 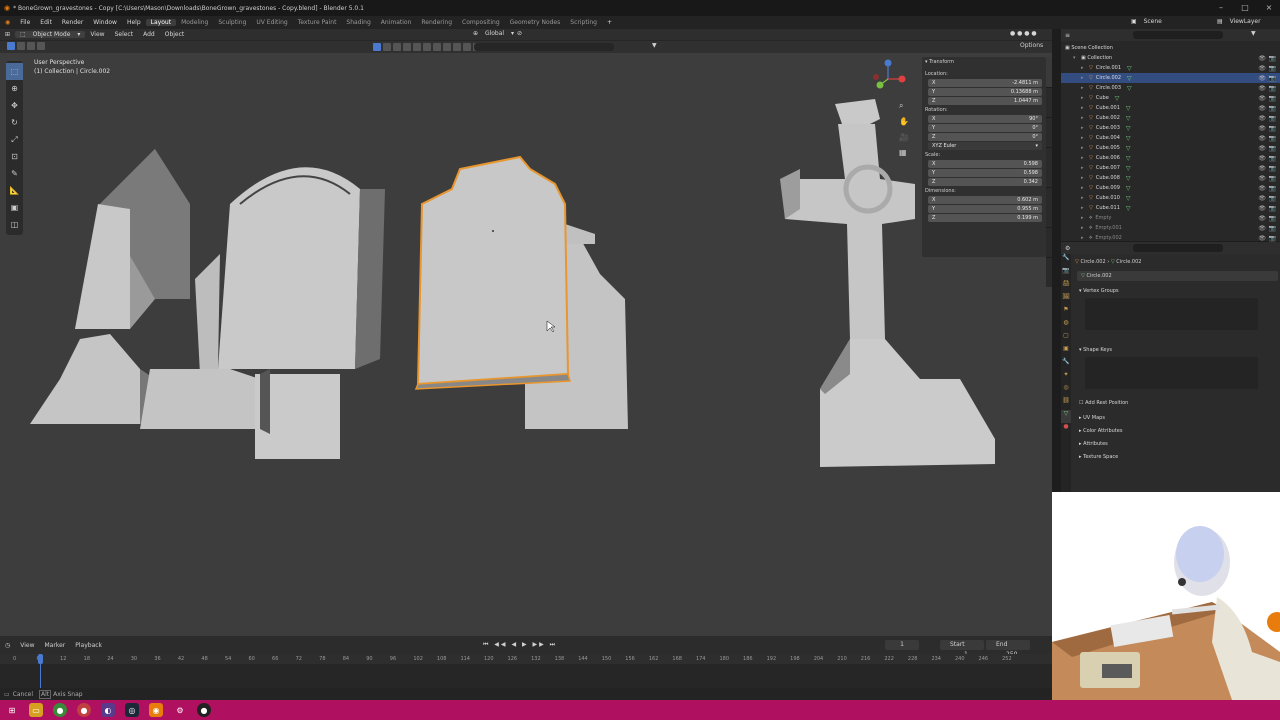 I want to click on shape-keys-panel: ▾ Shape Keys, so click(x=1177, y=349).